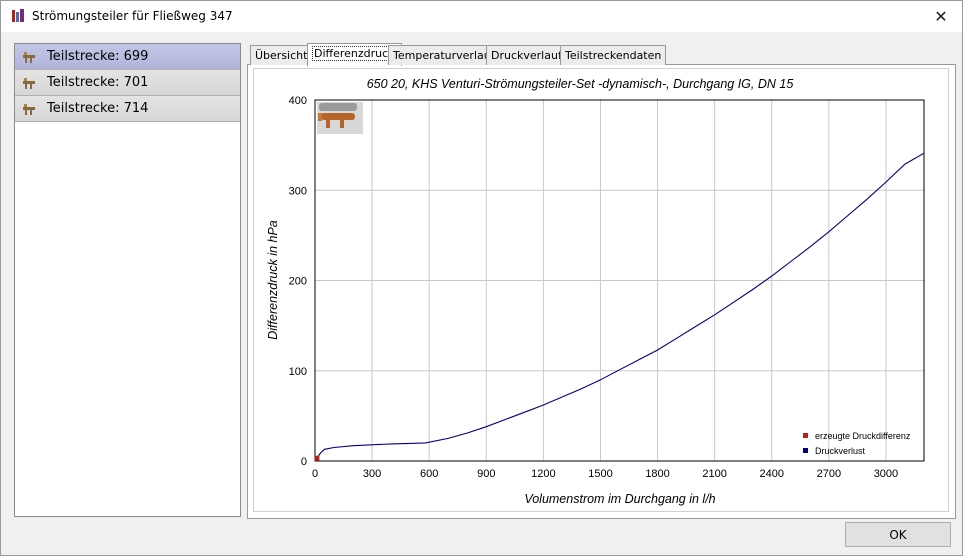 This screenshot has height=556, width=963. Describe the element at coordinates (315, 474) in the screenshot. I see `x-tick-label: 0` at that location.